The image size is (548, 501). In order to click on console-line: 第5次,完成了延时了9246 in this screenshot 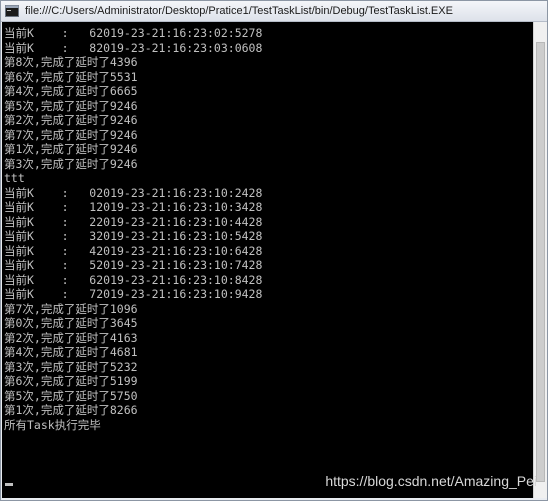, I will do `click(71, 105)`.